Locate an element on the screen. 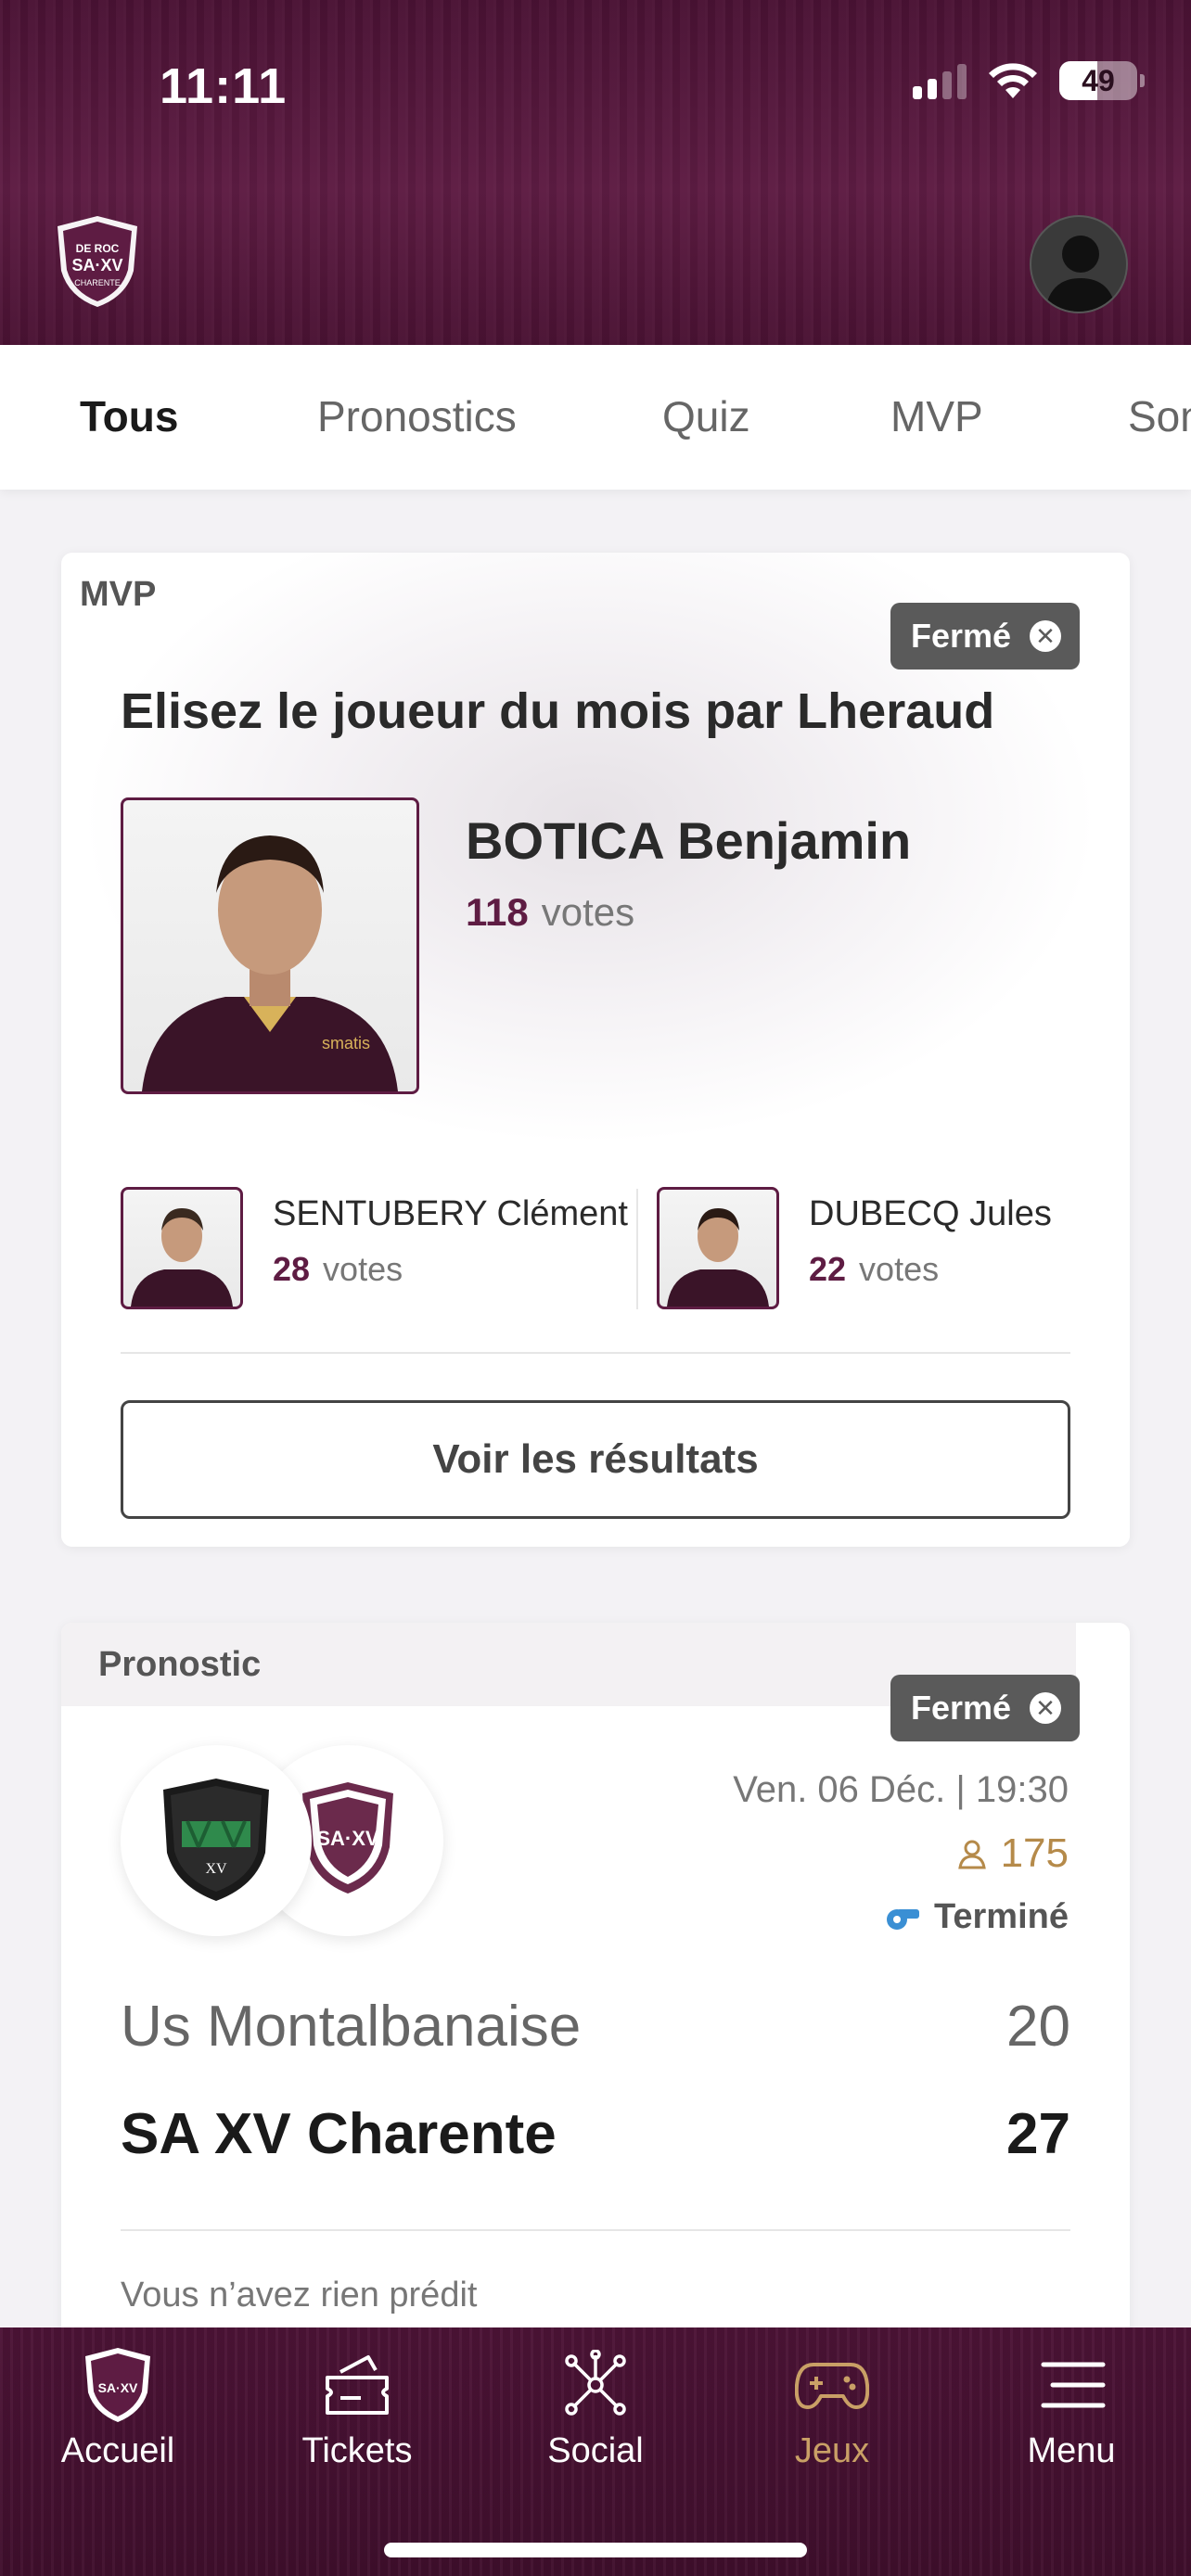 The height and width of the screenshot is (2576, 1191). runner-name: DUBECQ Jules is located at coordinates (931, 1213).